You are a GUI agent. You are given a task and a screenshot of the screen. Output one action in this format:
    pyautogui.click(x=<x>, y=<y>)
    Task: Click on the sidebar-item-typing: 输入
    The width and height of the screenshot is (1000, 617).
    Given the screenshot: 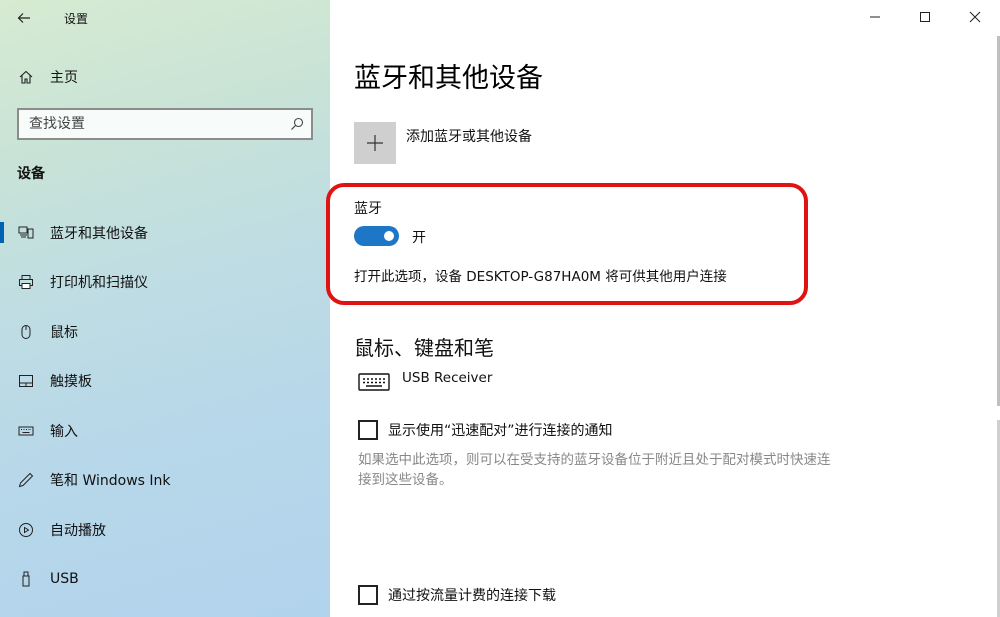 What is the action you would take?
    pyautogui.click(x=165, y=431)
    